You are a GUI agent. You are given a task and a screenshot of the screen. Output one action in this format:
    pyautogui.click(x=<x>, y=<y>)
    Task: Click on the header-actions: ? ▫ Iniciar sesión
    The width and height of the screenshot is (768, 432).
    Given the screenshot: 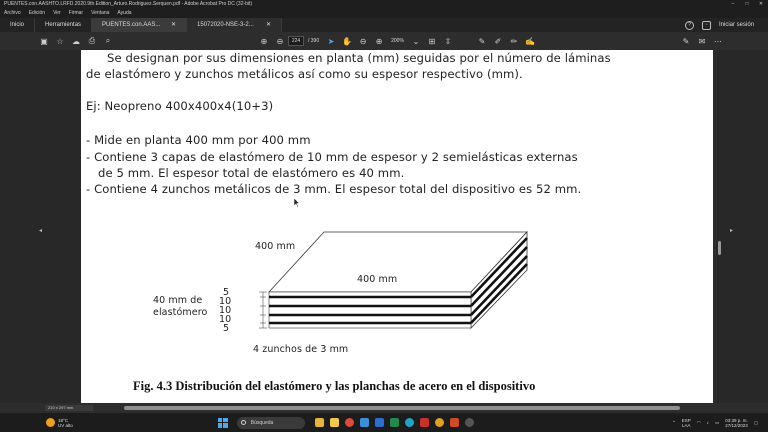 What is the action you would take?
    pyautogui.click(x=726, y=25)
    